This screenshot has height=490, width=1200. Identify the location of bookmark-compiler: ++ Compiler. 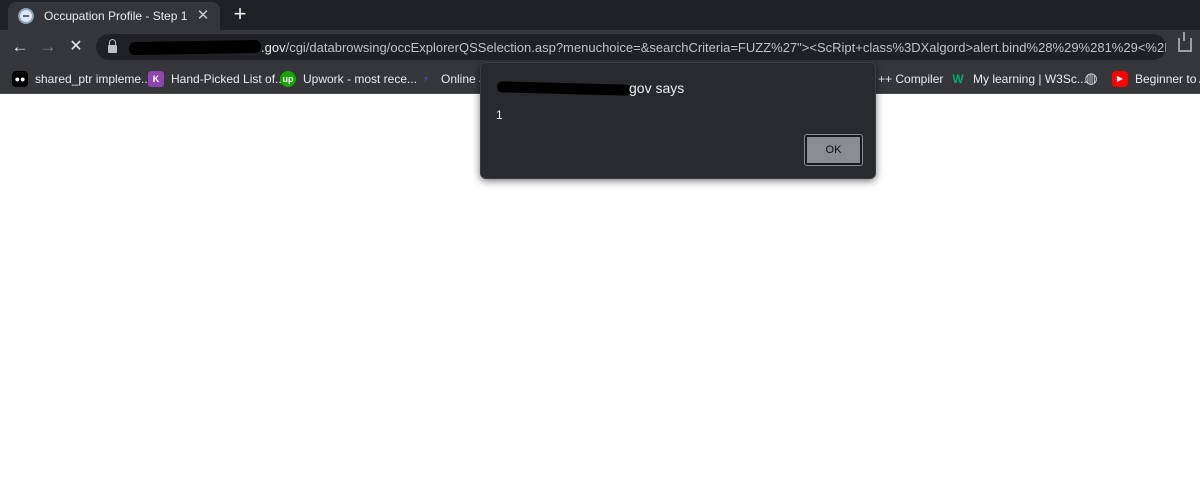
(910, 79).